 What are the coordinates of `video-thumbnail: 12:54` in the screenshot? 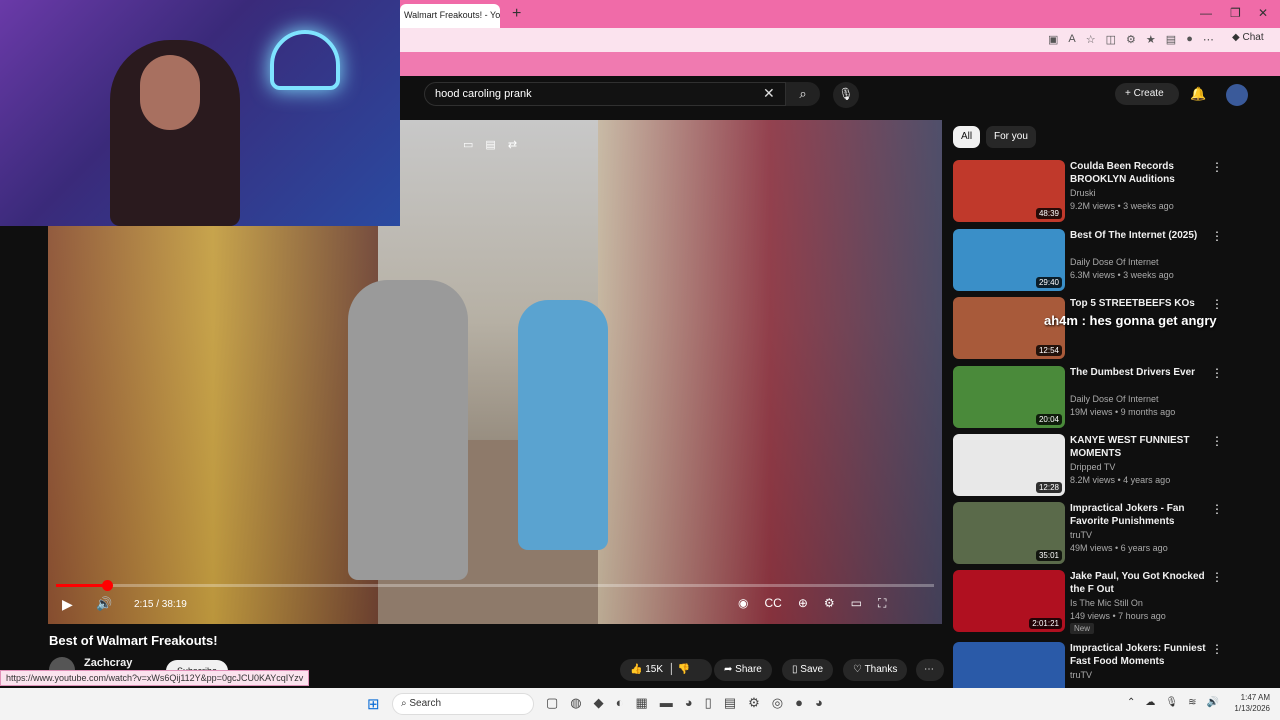 It's located at (1009, 328).